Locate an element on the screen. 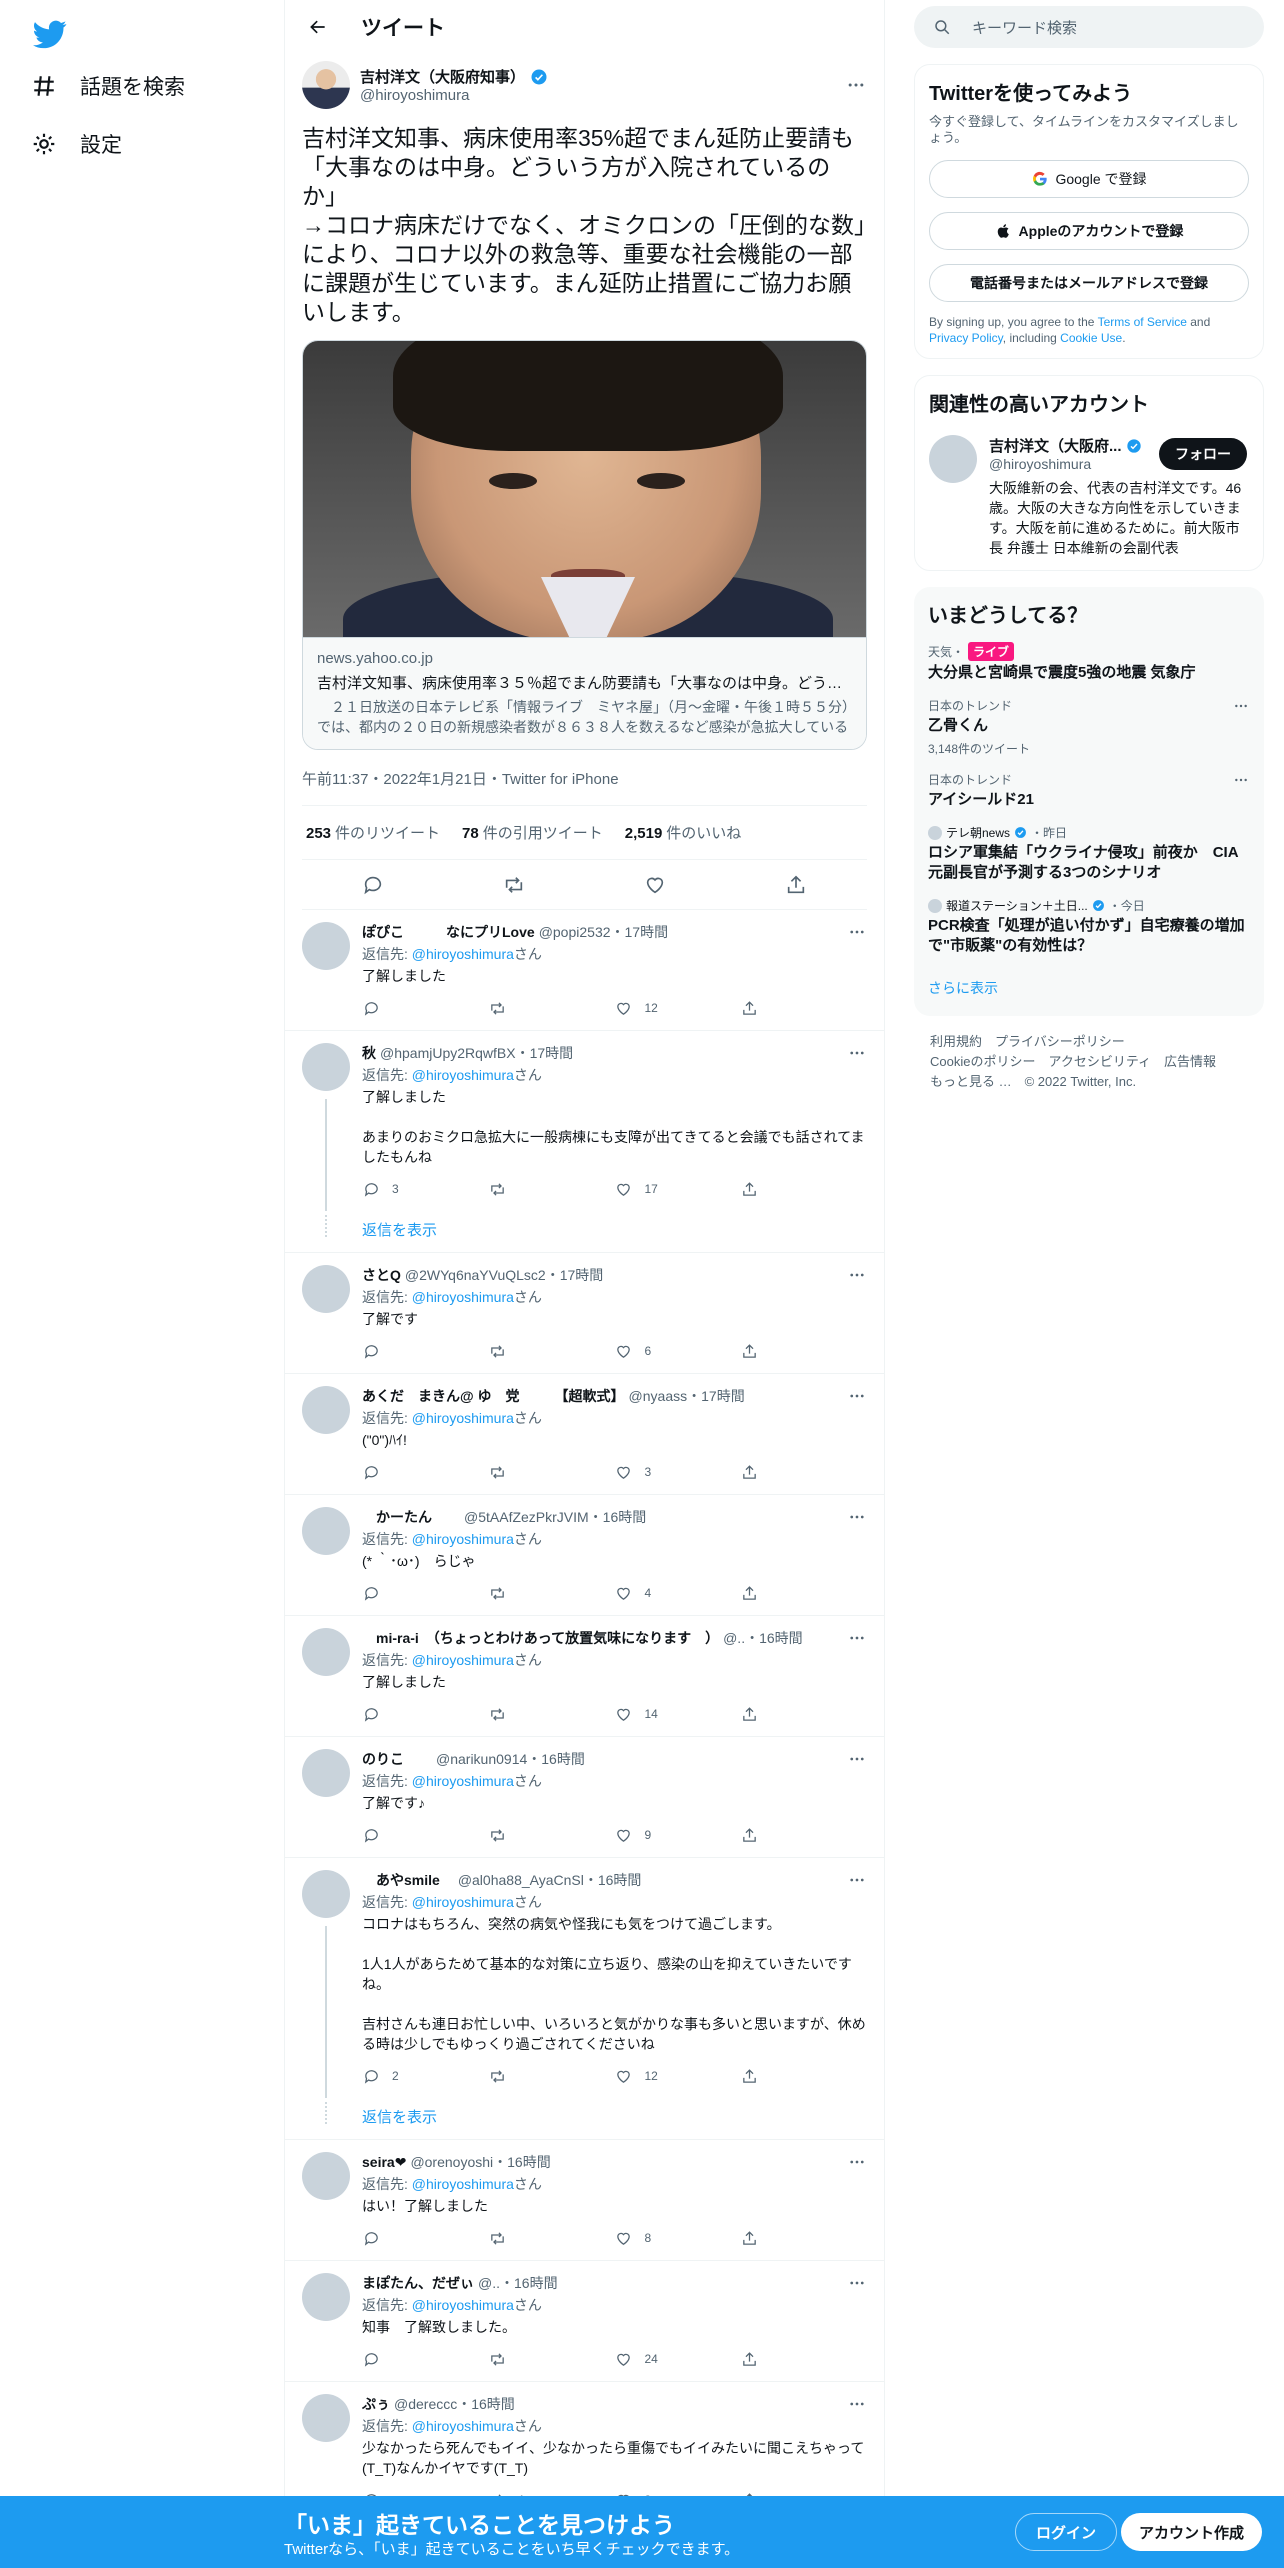 This screenshot has height=2568, width=1284. reply-author-name: ぷぅ is located at coordinates (376, 2404).